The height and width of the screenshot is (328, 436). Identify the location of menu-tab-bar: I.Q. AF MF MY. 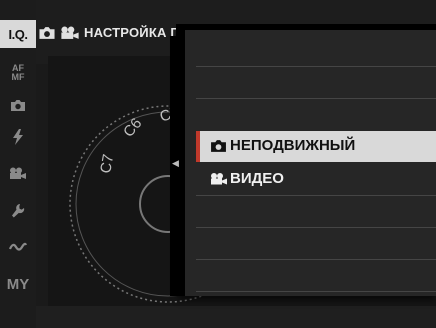
(18, 164).